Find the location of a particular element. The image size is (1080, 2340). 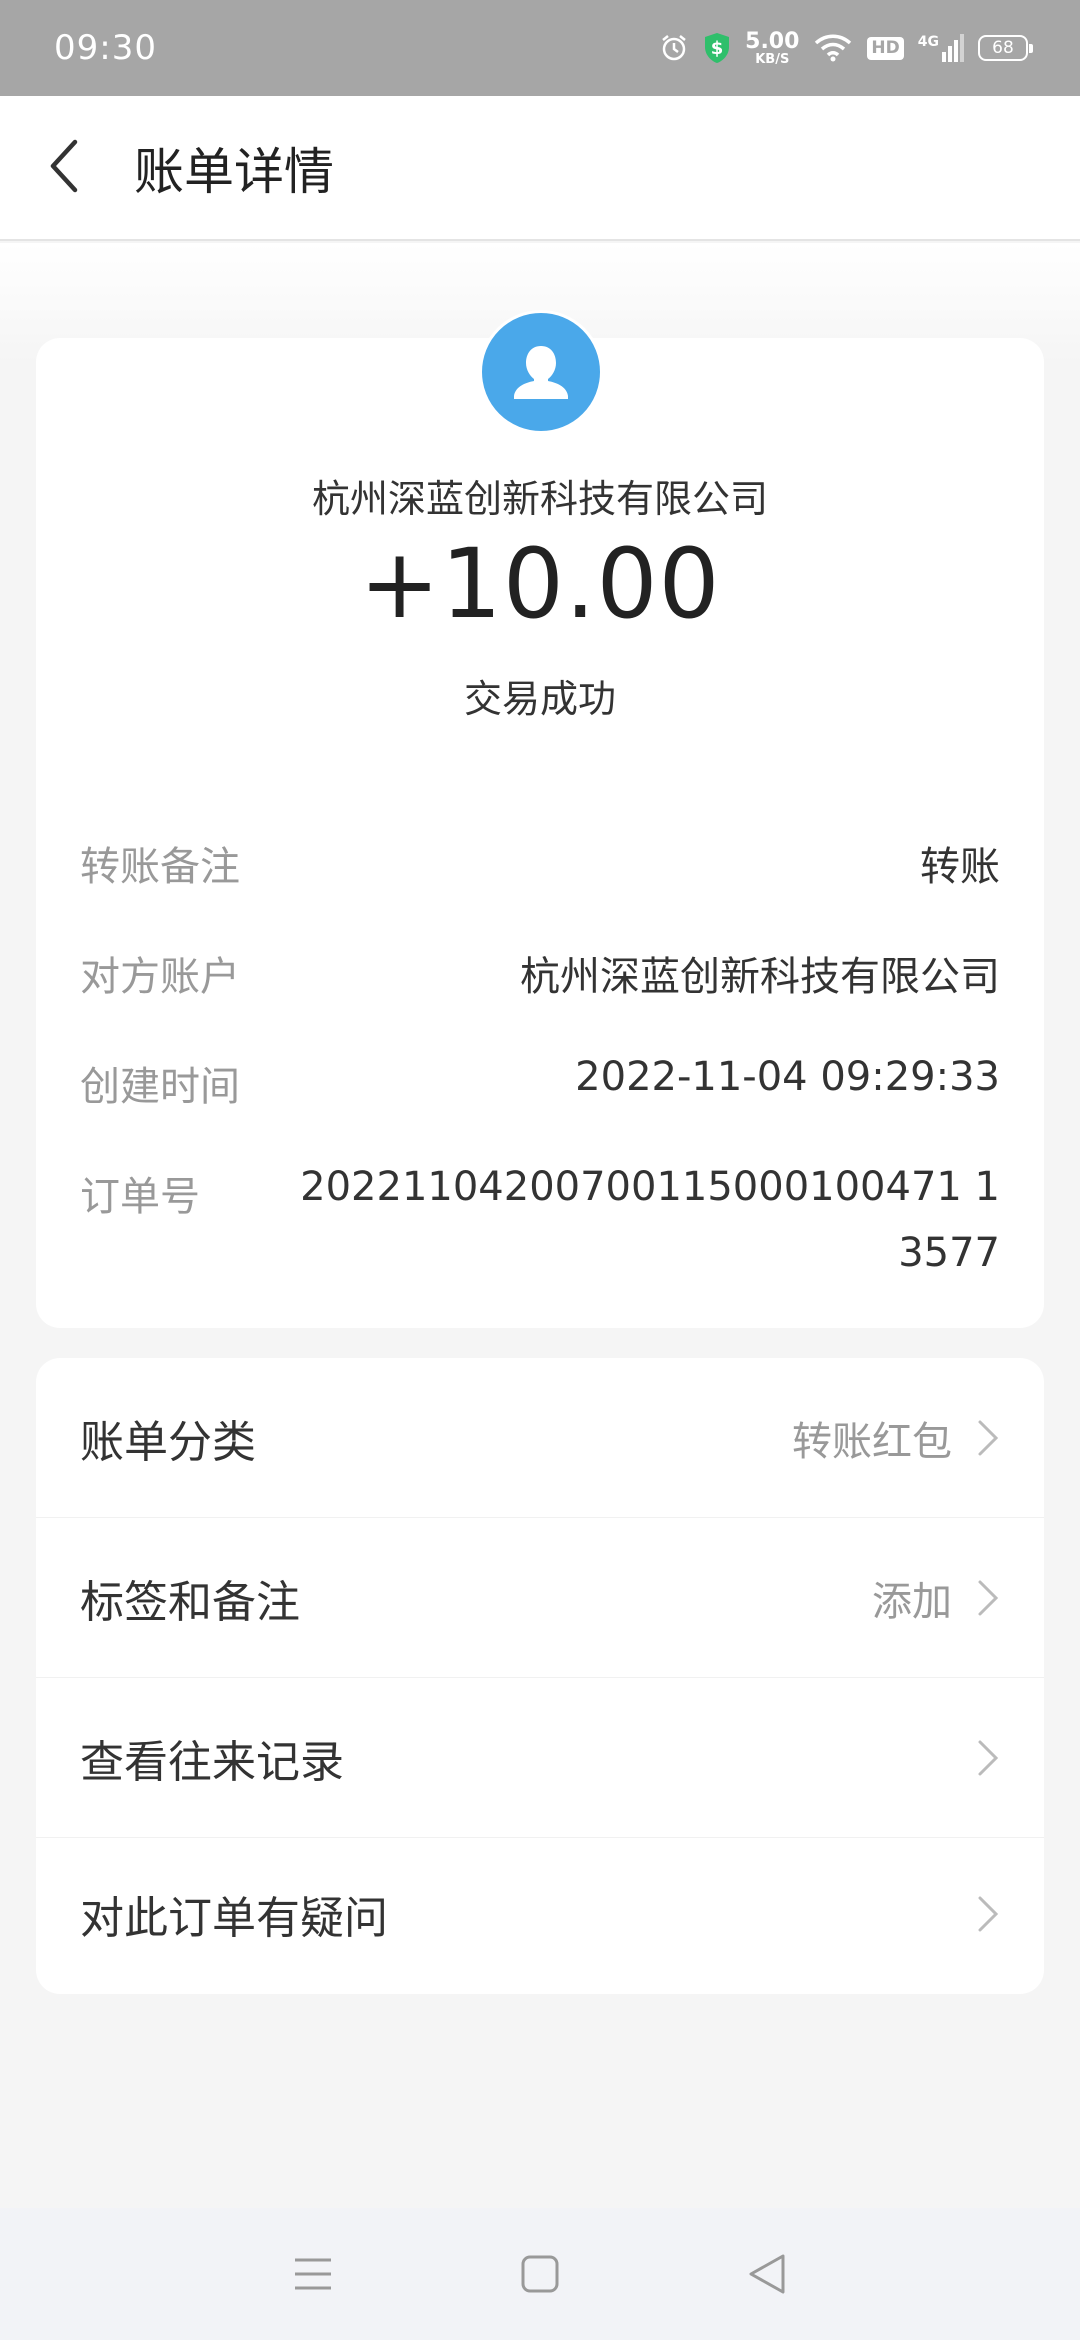

menu-icon is located at coordinates (313, 2274).